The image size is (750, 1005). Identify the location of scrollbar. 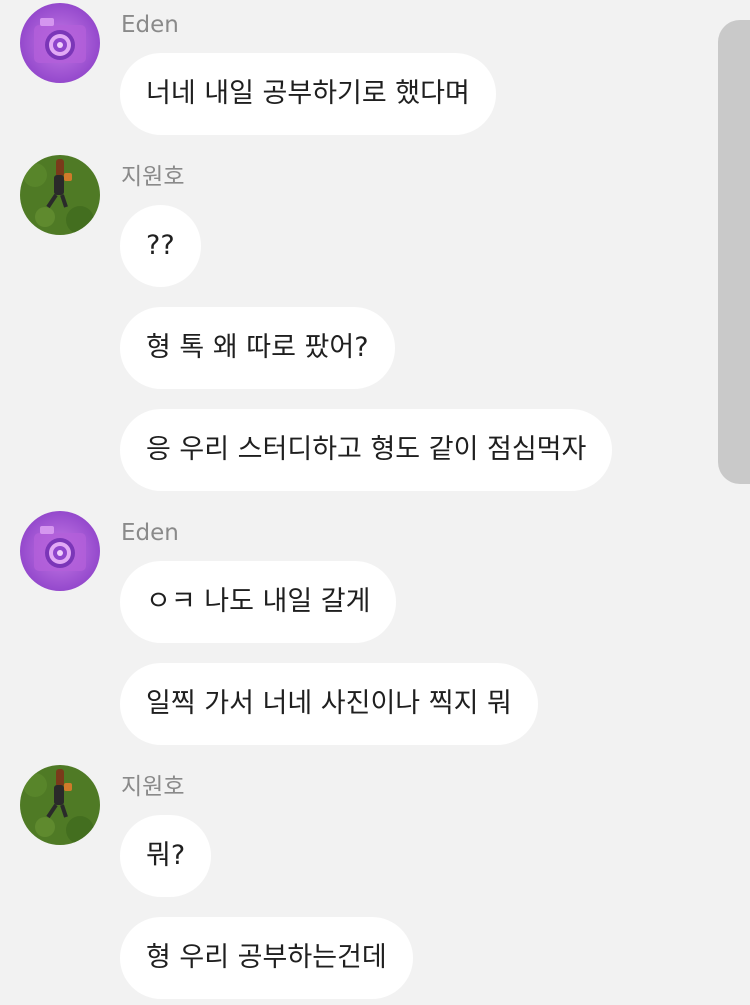
(734, 252).